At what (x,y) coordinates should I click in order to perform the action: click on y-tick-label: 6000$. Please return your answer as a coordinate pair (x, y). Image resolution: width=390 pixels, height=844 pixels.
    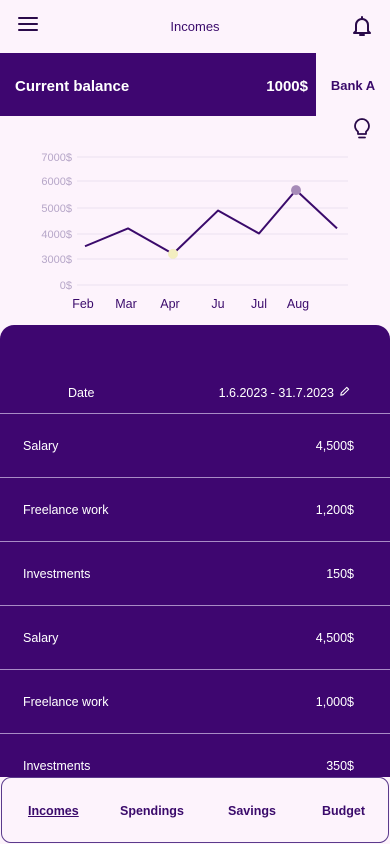
    Looking at the image, I should click on (56, 182).